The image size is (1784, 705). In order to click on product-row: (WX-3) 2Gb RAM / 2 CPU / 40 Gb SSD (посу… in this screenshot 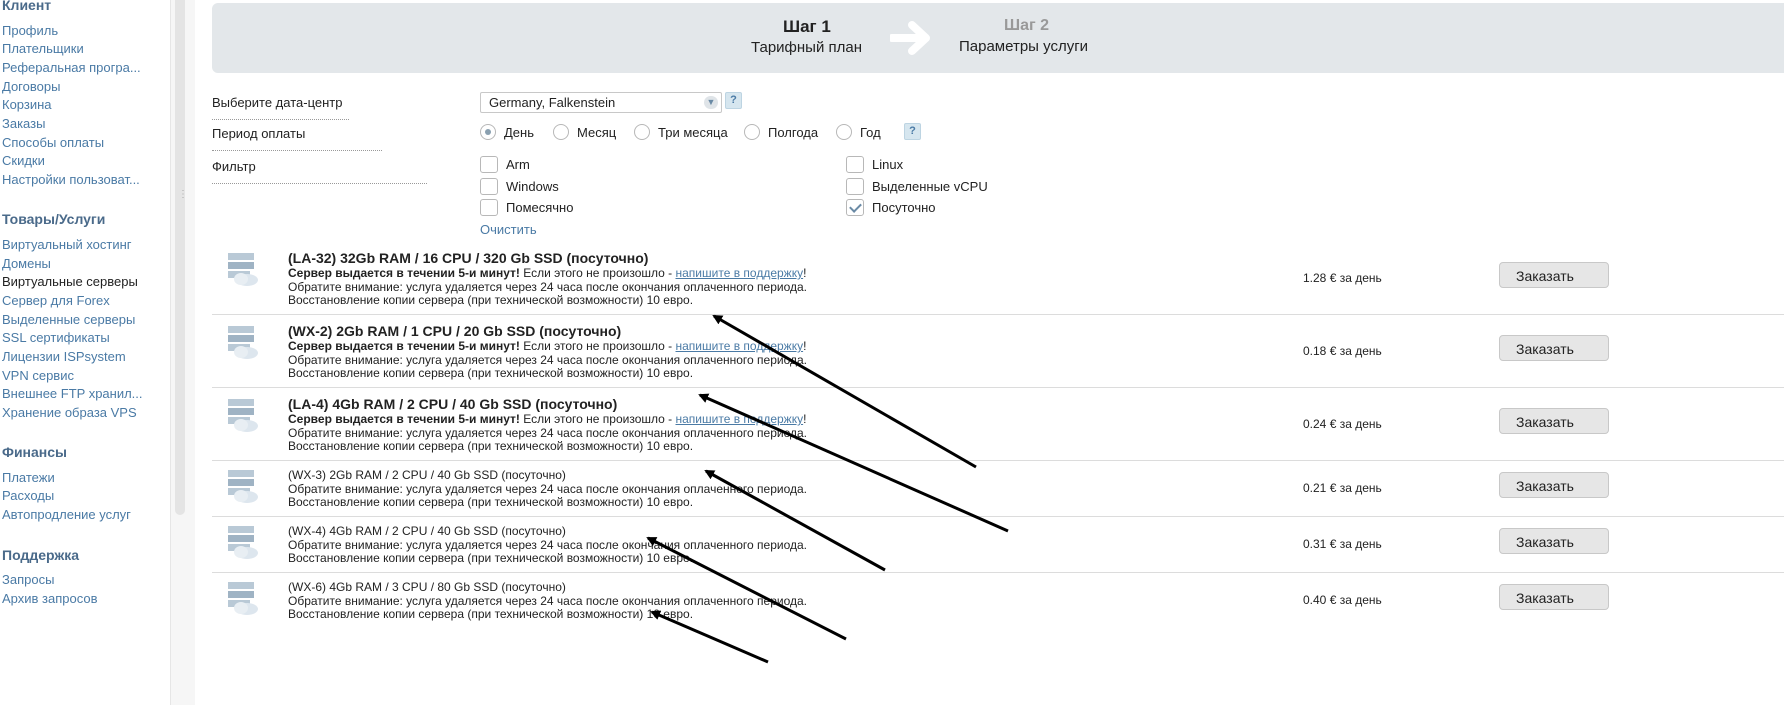, I will do `click(998, 488)`.